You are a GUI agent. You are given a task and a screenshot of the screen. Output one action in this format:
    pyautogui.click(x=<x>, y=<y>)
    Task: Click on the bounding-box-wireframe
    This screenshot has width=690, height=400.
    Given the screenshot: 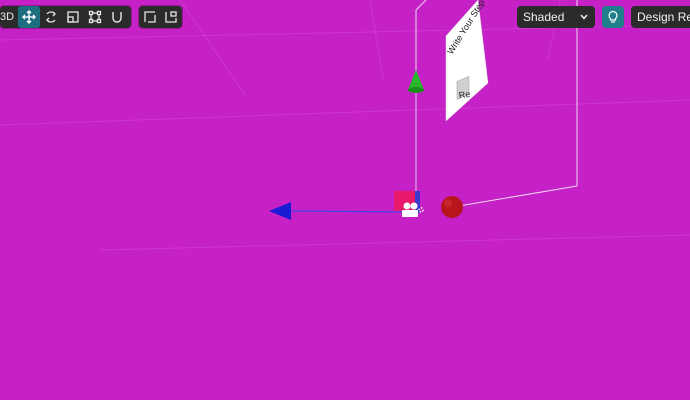 What is the action you would take?
    pyautogui.click(x=496, y=104)
    